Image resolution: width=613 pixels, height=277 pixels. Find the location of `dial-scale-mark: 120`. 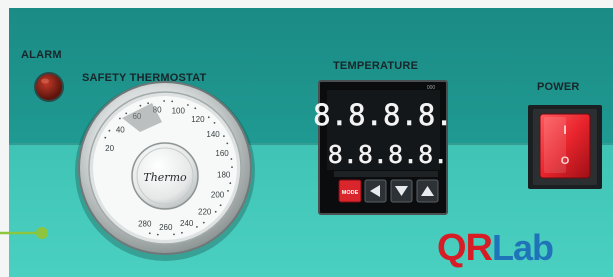

dial-scale-mark: 120 is located at coordinates (198, 119).